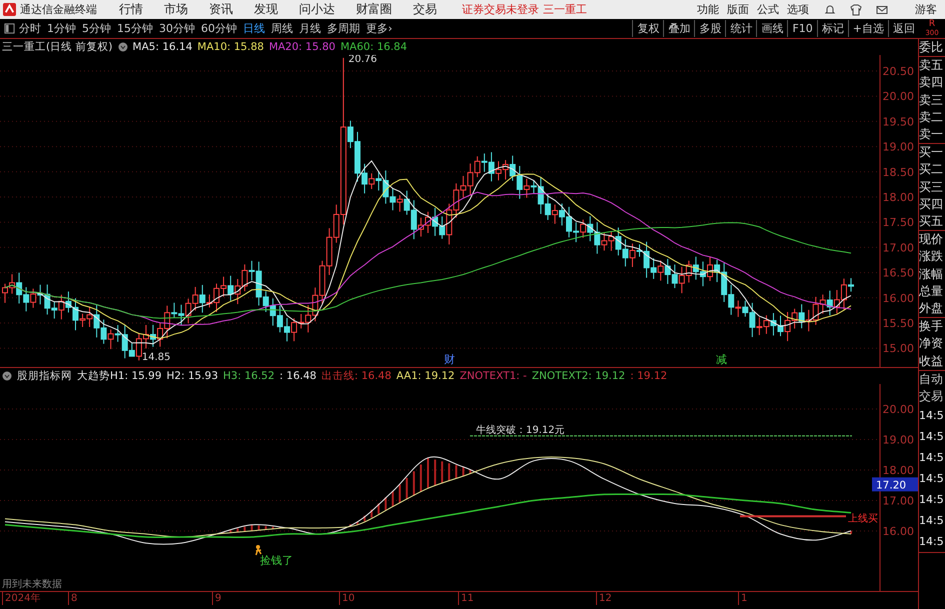 Image resolution: width=945 pixels, height=609 pixels. Describe the element at coordinates (882, 10) in the screenshot. I see `mail-icon` at that location.